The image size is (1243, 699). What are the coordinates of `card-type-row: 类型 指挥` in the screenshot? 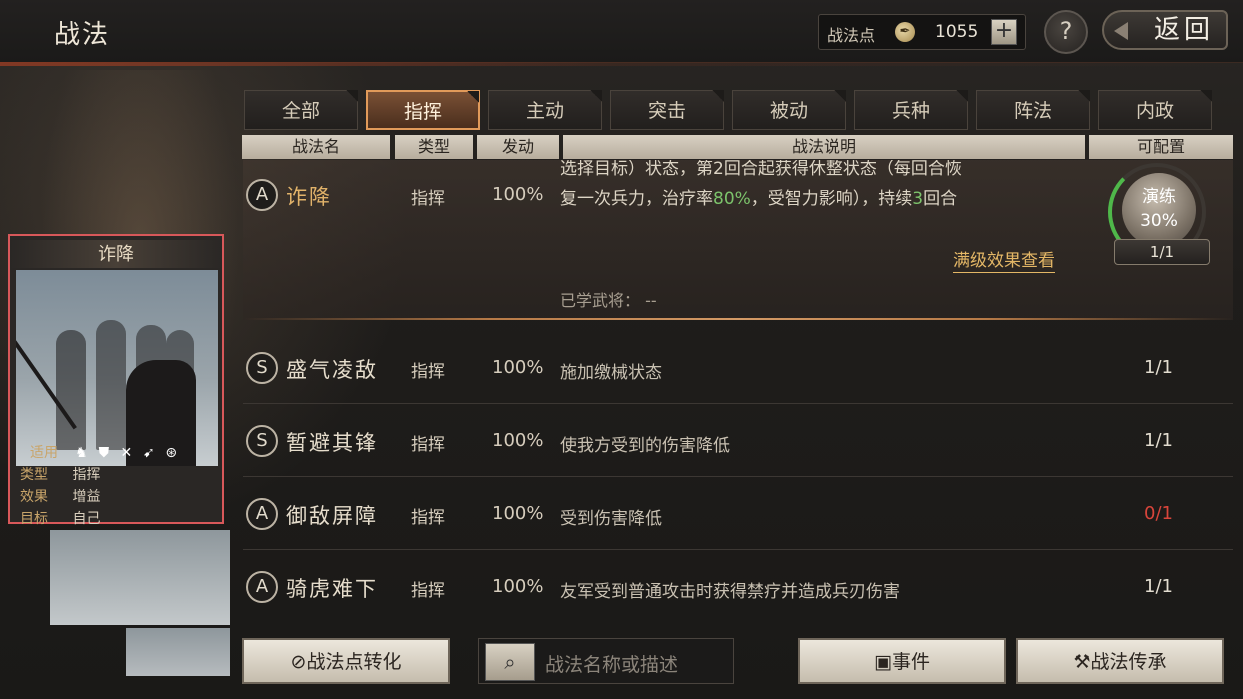 It's located at (117, 475).